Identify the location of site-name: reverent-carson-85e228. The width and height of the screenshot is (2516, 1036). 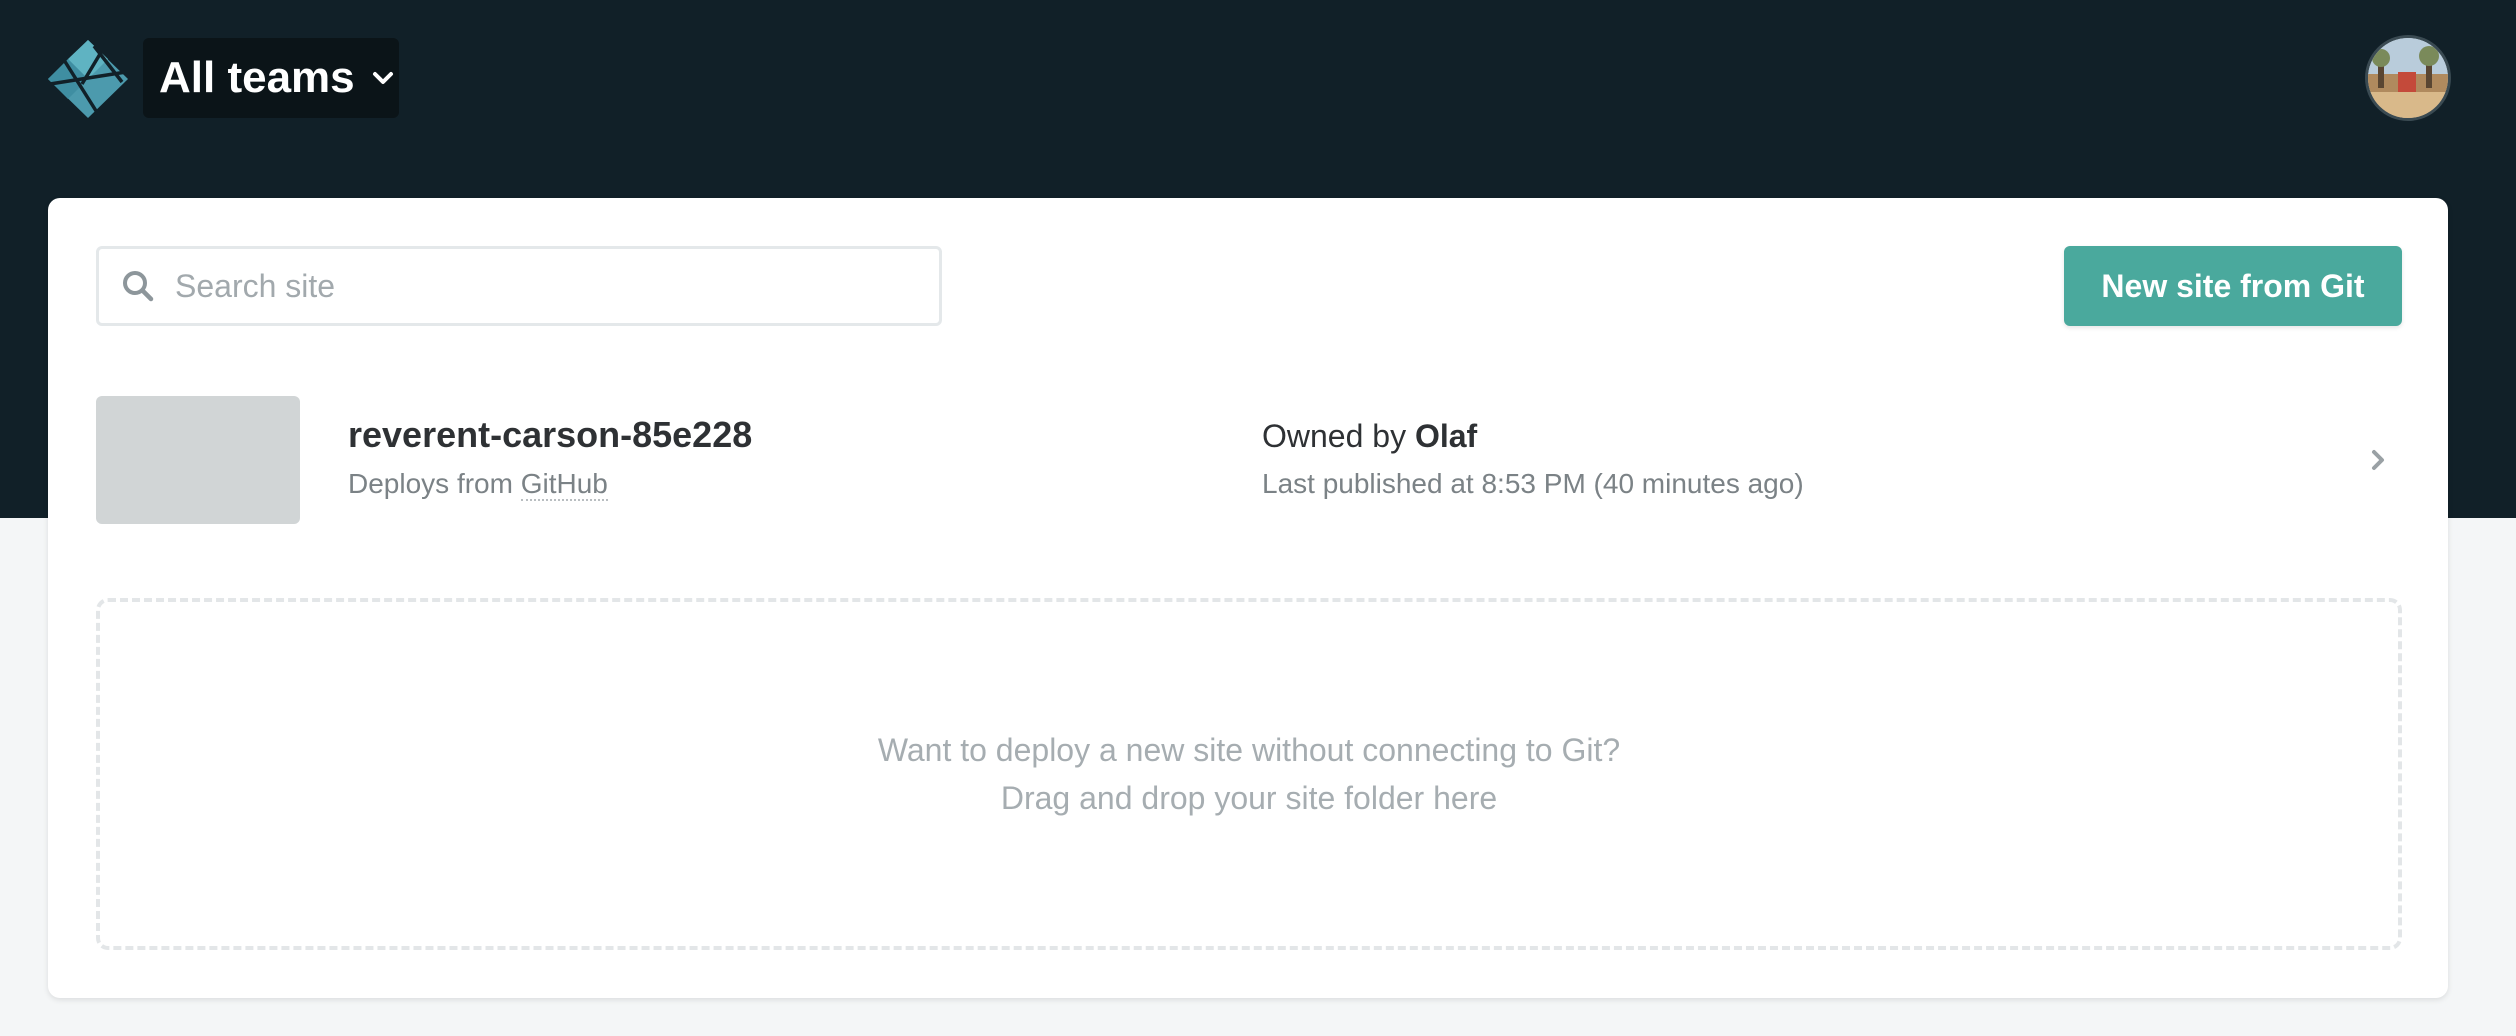
(550, 434).